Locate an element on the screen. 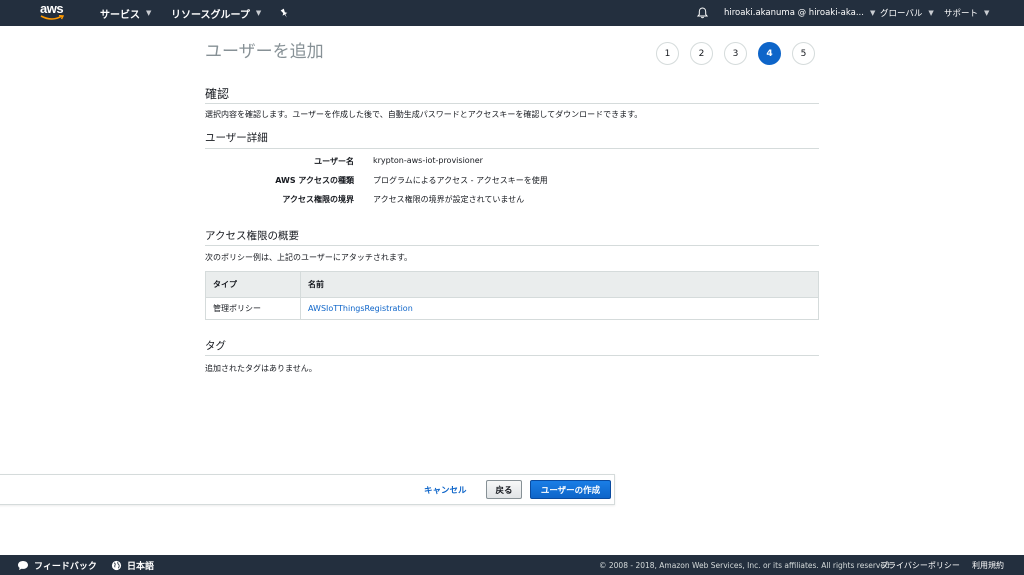  review-heading: 確認 is located at coordinates (217, 94).